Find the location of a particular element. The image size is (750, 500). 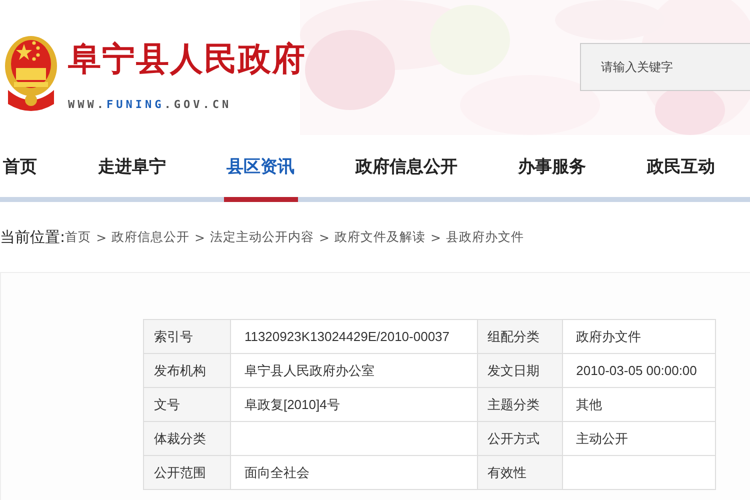

site-title: 阜宁县人民政府 is located at coordinates (187, 59).